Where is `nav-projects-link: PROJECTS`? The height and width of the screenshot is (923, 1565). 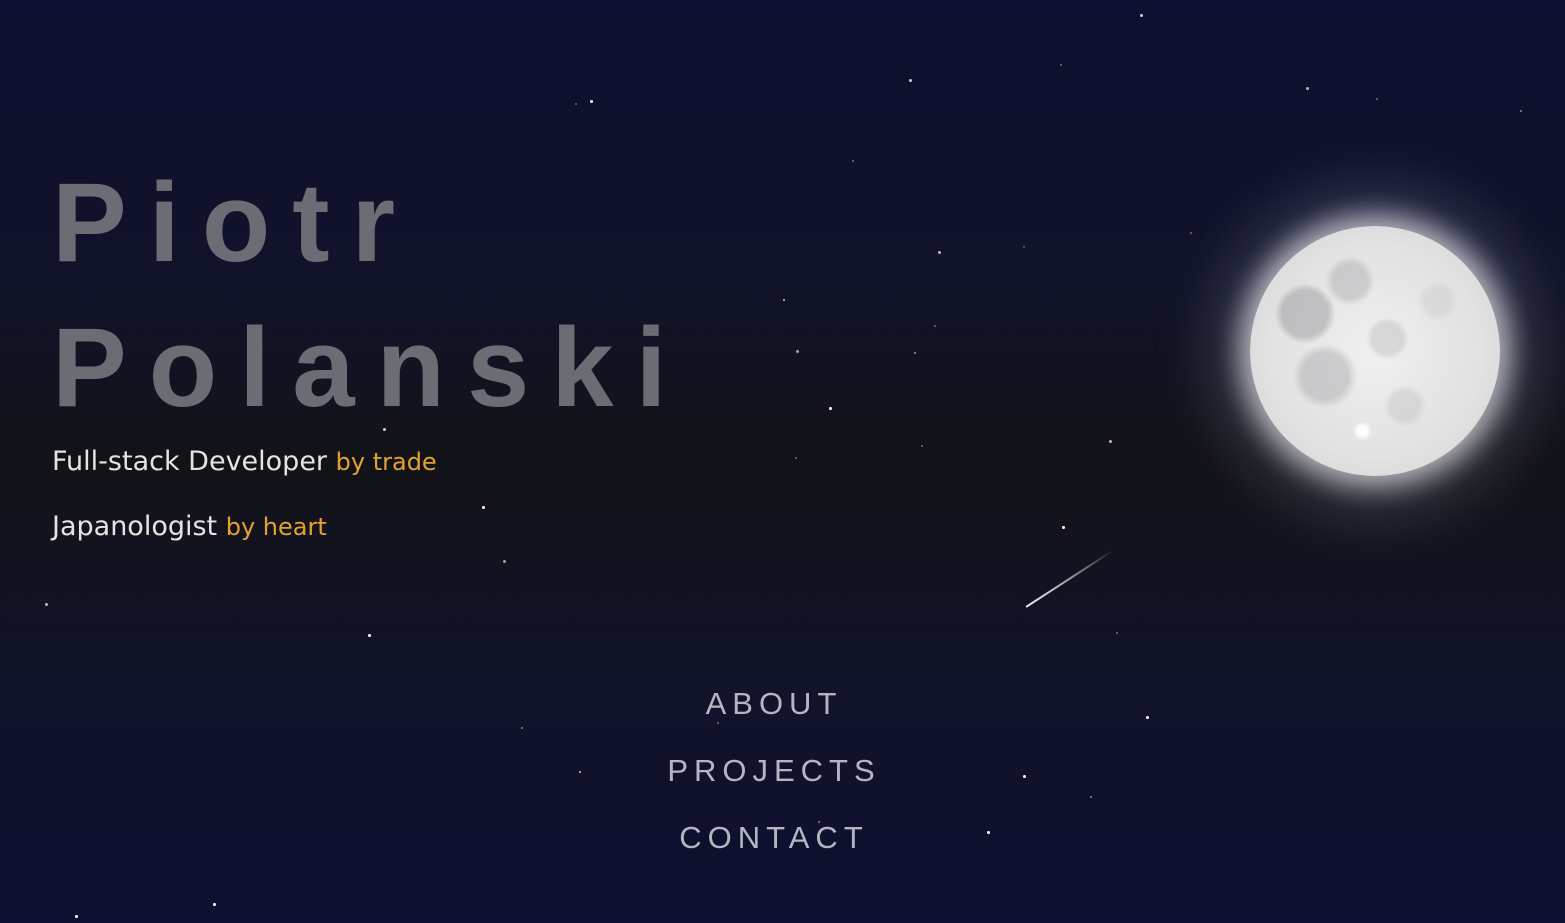
nav-projects-link: PROJECTS is located at coordinates (774, 780).